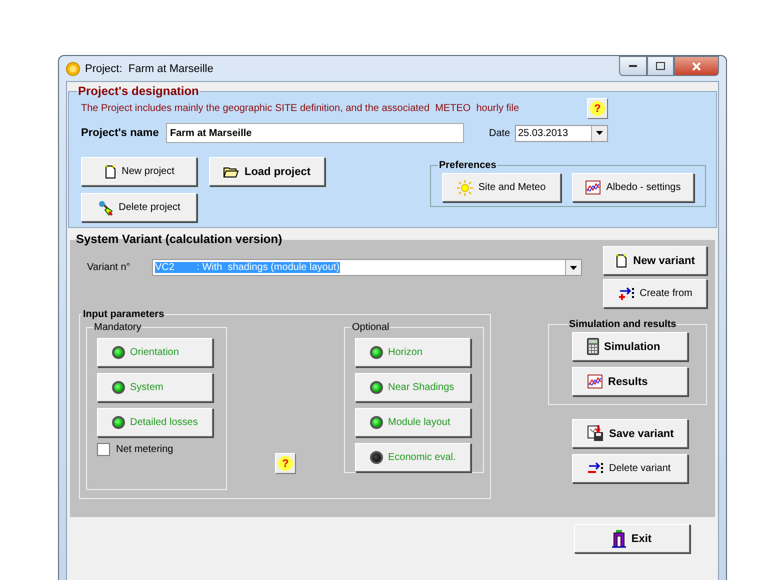  I want to click on close-button, so click(696, 66).